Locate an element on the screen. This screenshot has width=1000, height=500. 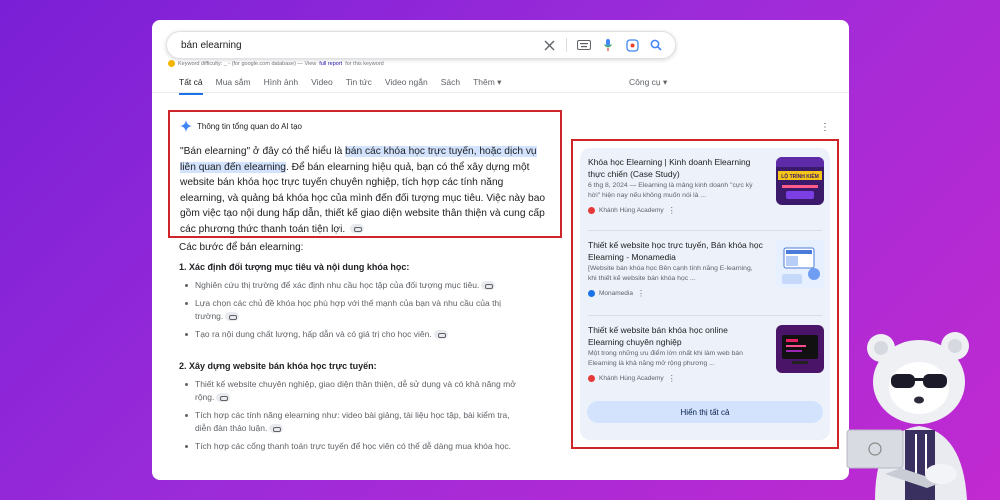
ai-overview-title: Thông tin tổng quan do AI tạo is located at coordinates (249, 126).